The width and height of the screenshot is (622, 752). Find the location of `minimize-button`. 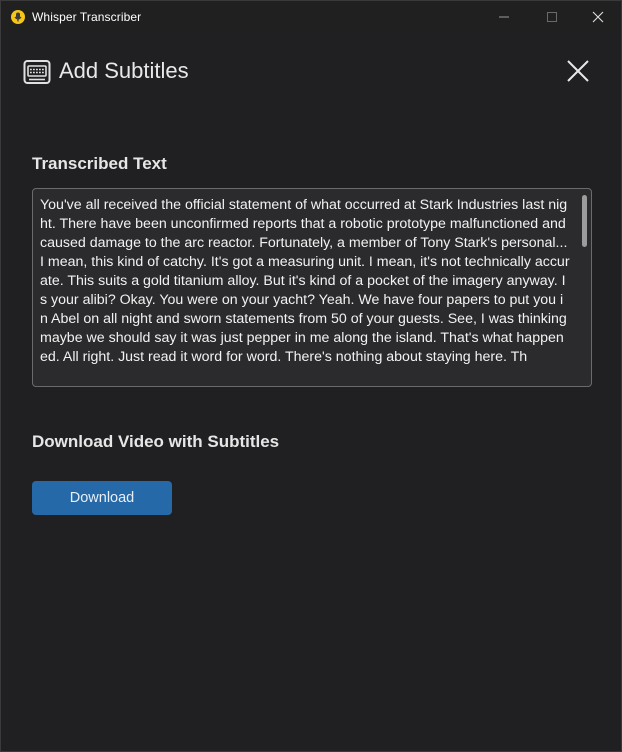

minimize-button is located at coordinates (504, 16).